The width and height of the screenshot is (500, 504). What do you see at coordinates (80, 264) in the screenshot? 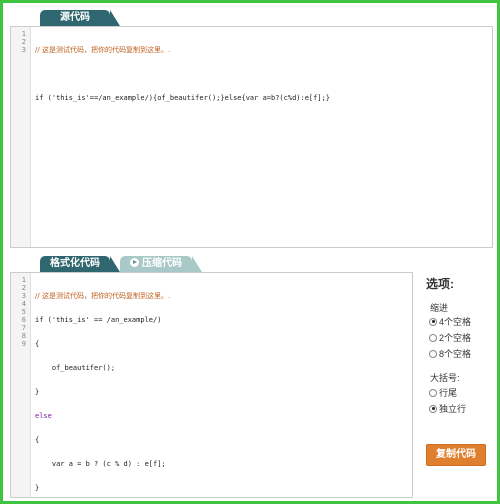
I see `tab-formatted: 格式化代码` at bounding box center [80, 264].